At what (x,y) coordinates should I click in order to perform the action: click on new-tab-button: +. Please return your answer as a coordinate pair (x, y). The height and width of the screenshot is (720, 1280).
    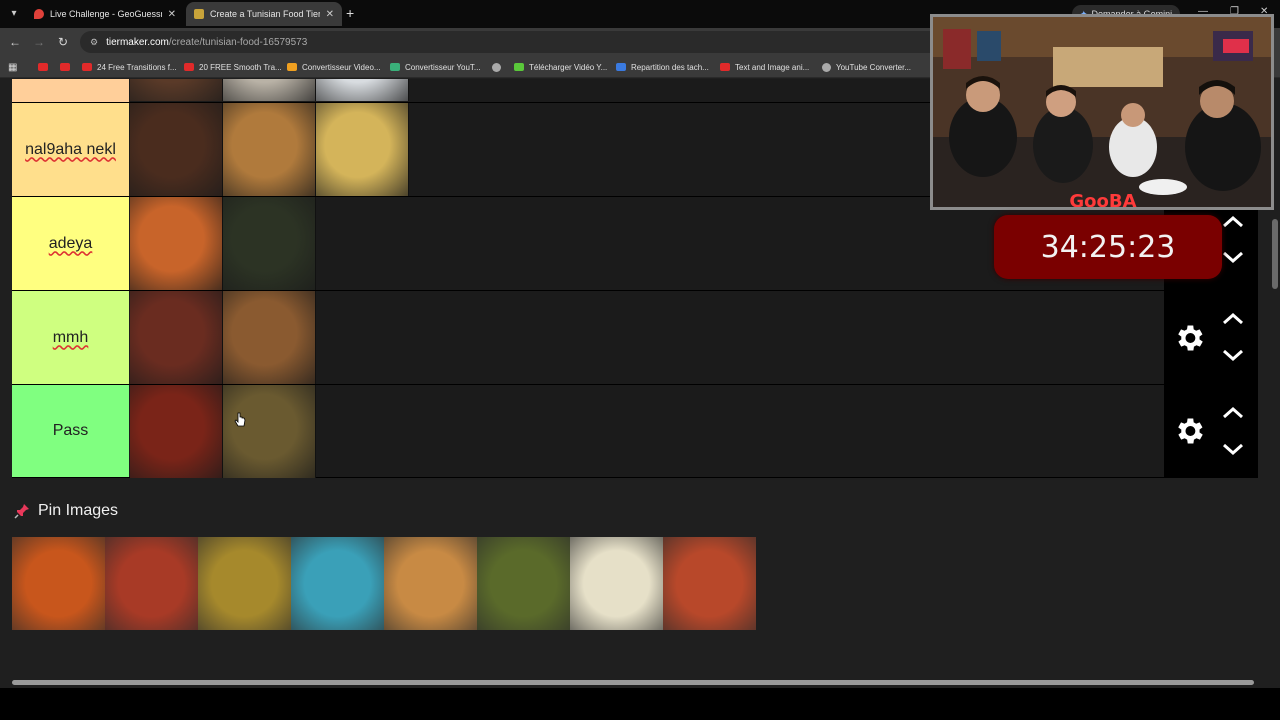
    Looking at the image, I should click on (350, 13).